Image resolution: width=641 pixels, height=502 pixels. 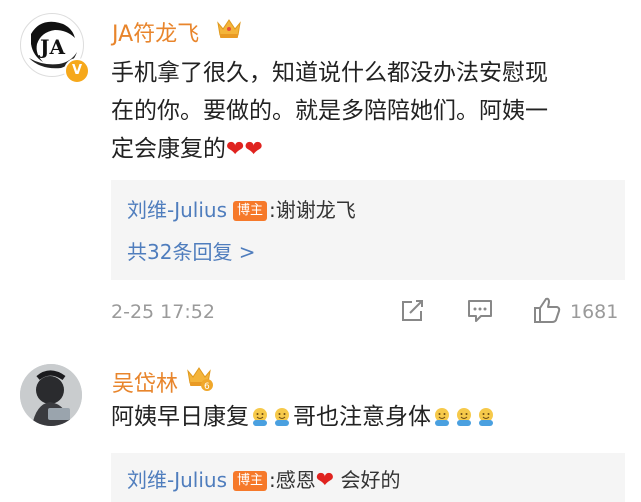 What do you see at coordinates (413, 311) in the screenshot?
I see `share-icon` at bounding box center [413, 311].